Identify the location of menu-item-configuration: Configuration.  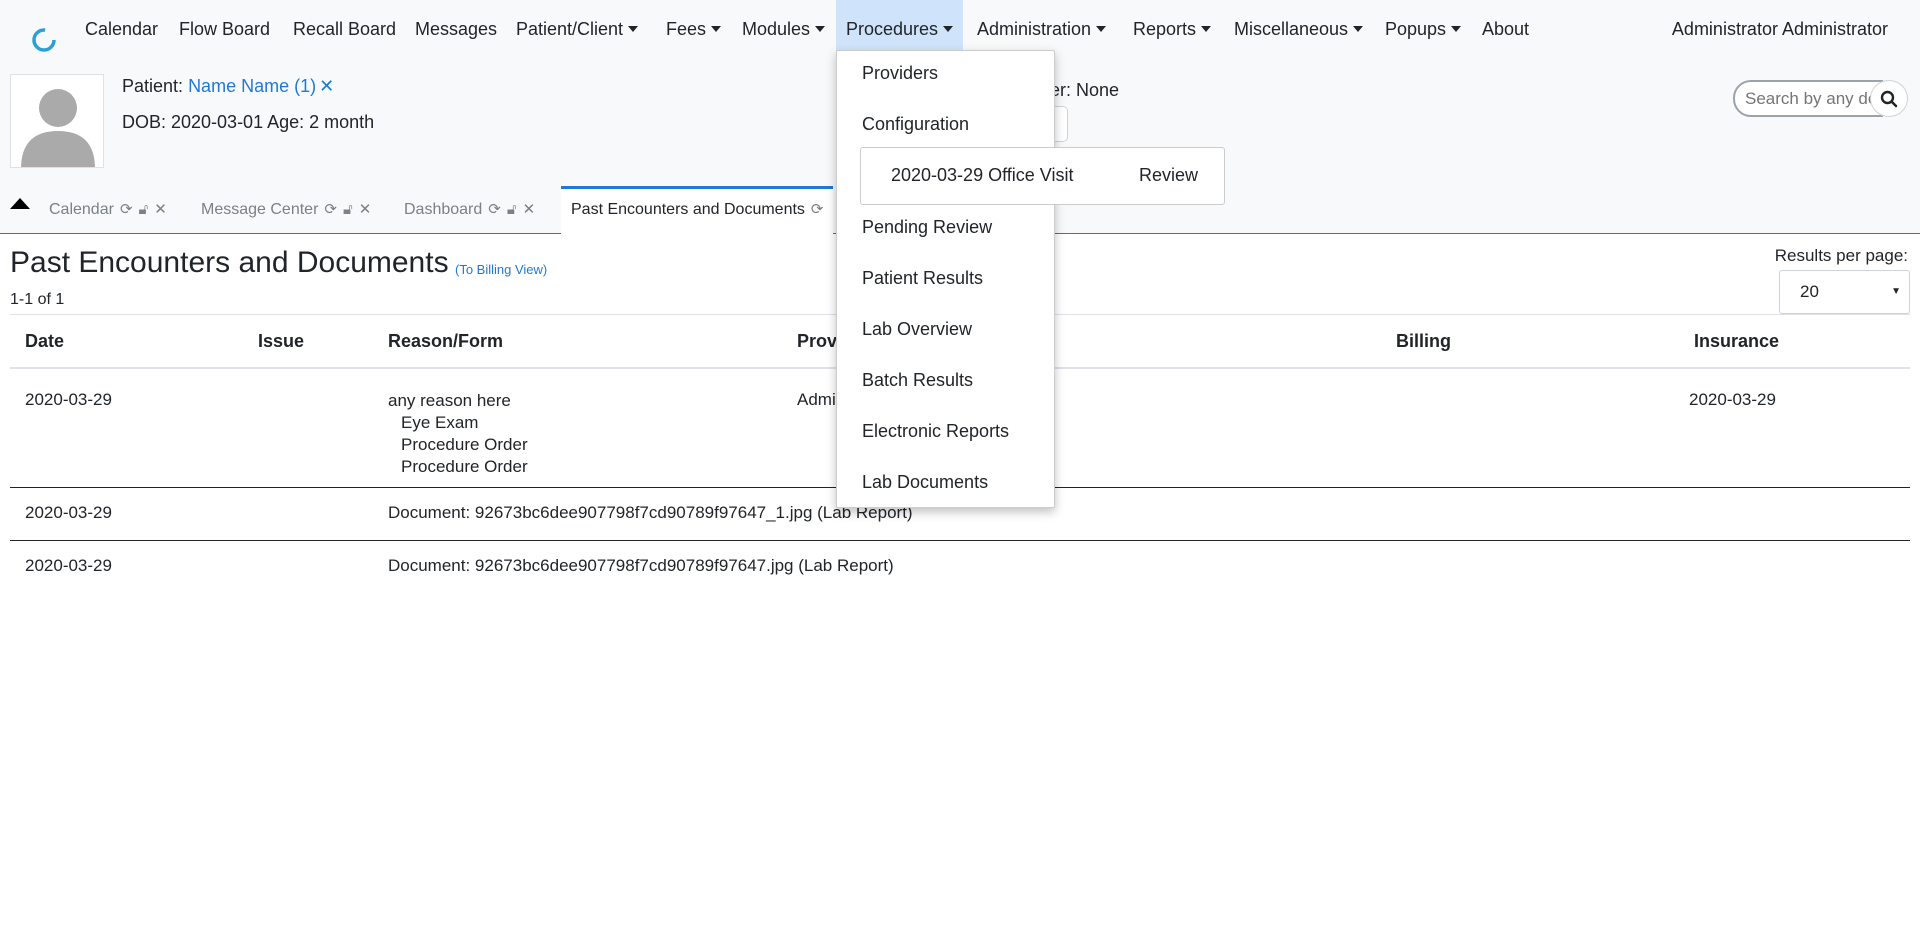
(915, 124).